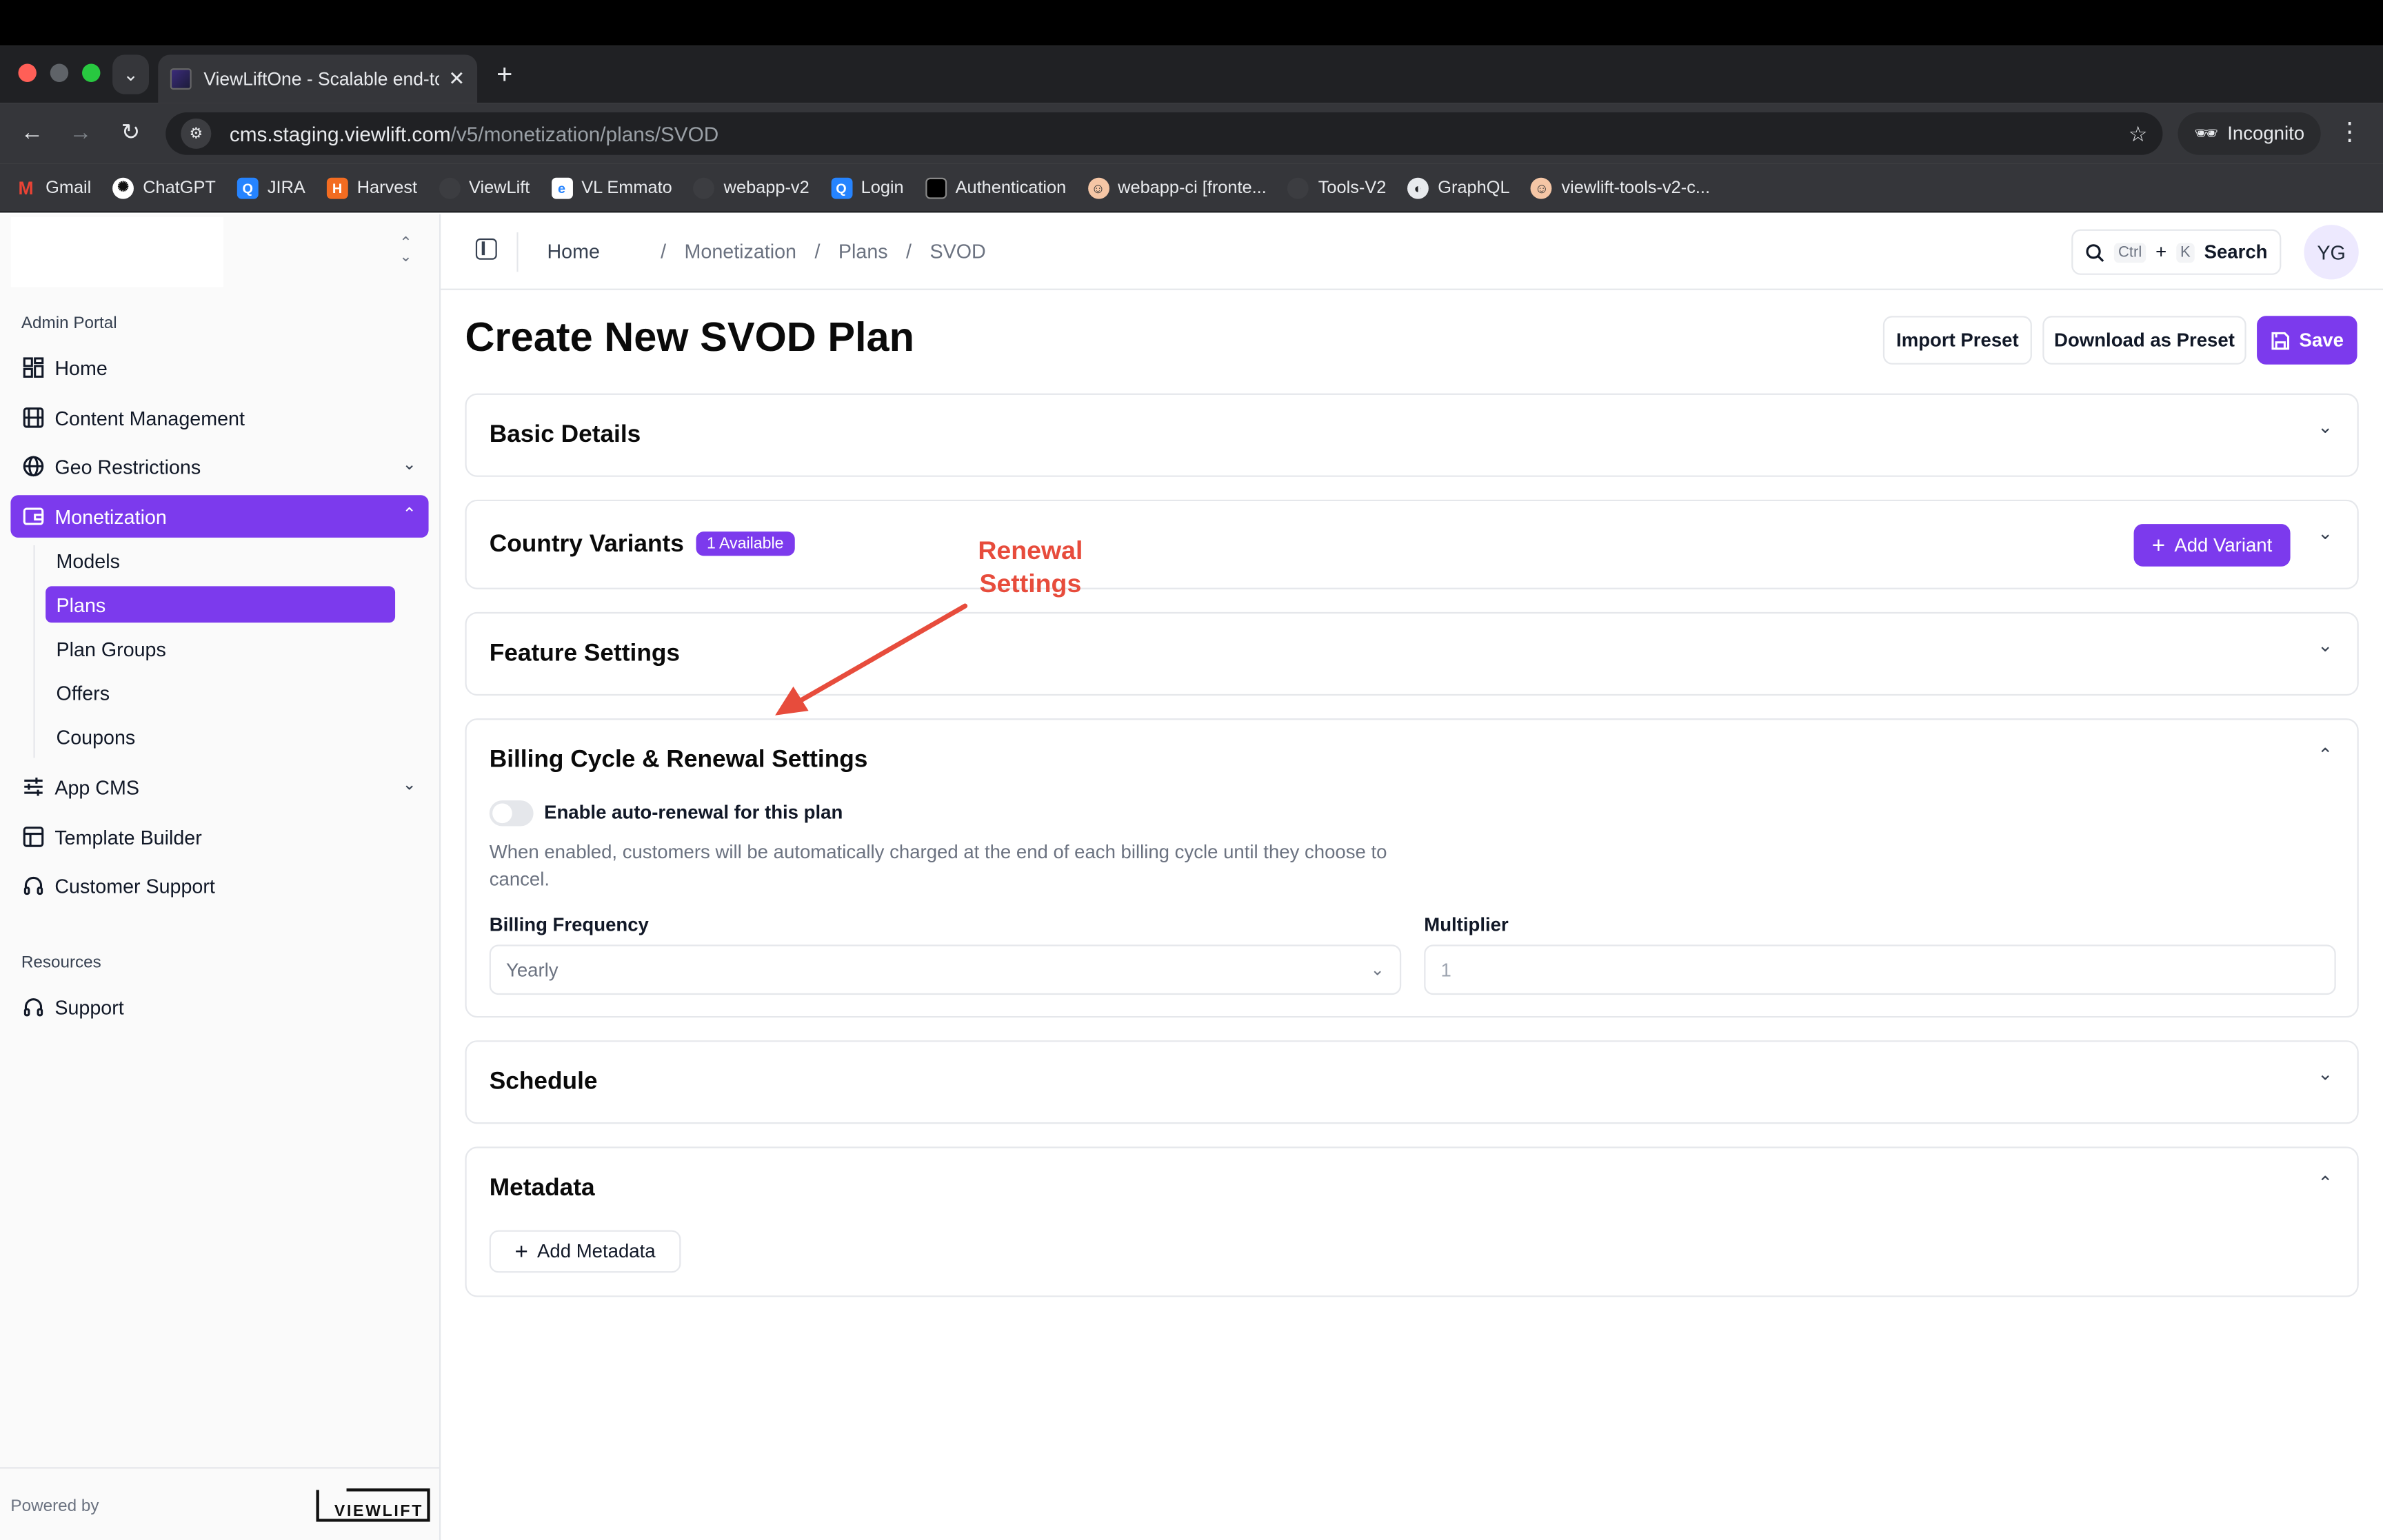 This screenshot has height=1540, width=2383. Describe the element at coordinates (945, 970) in the screenshot. I see `billing-frequency-select: Yearly ⌄` at that location.